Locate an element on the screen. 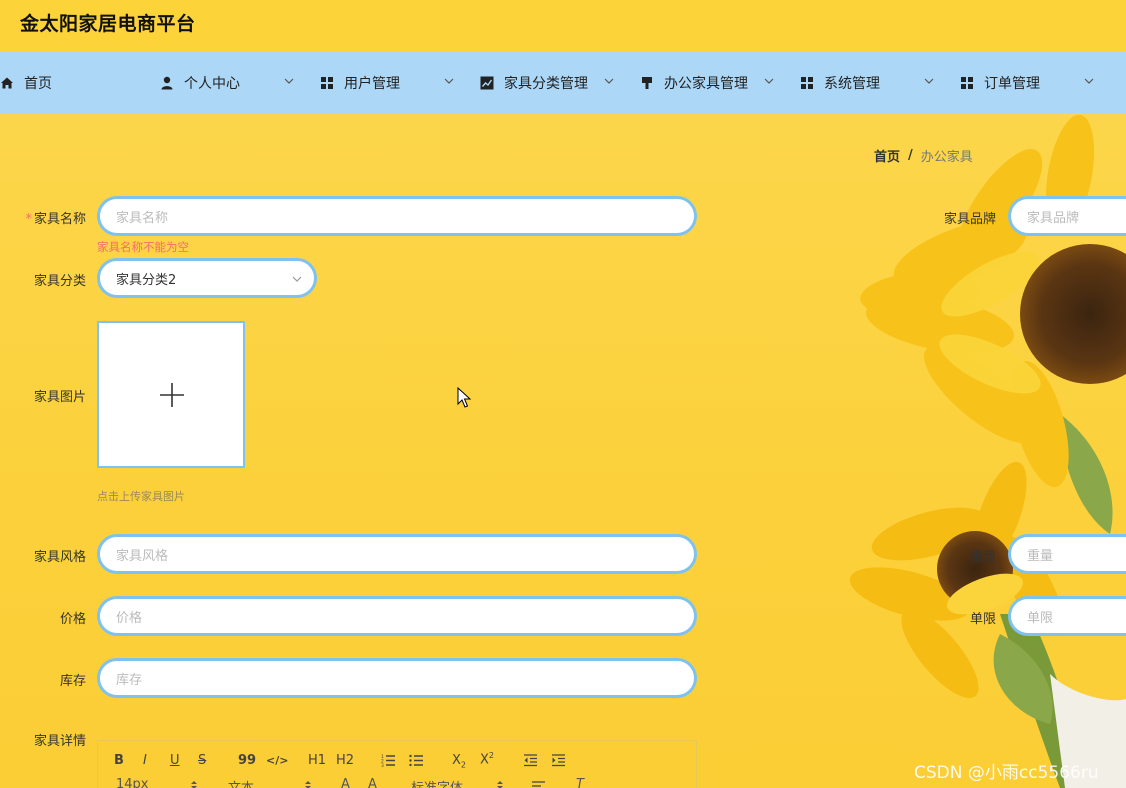 Image resolution: width=1126 pixels, height=788 pixels. nav-item-label: 用户管理 is located at coordinates (372, 84).